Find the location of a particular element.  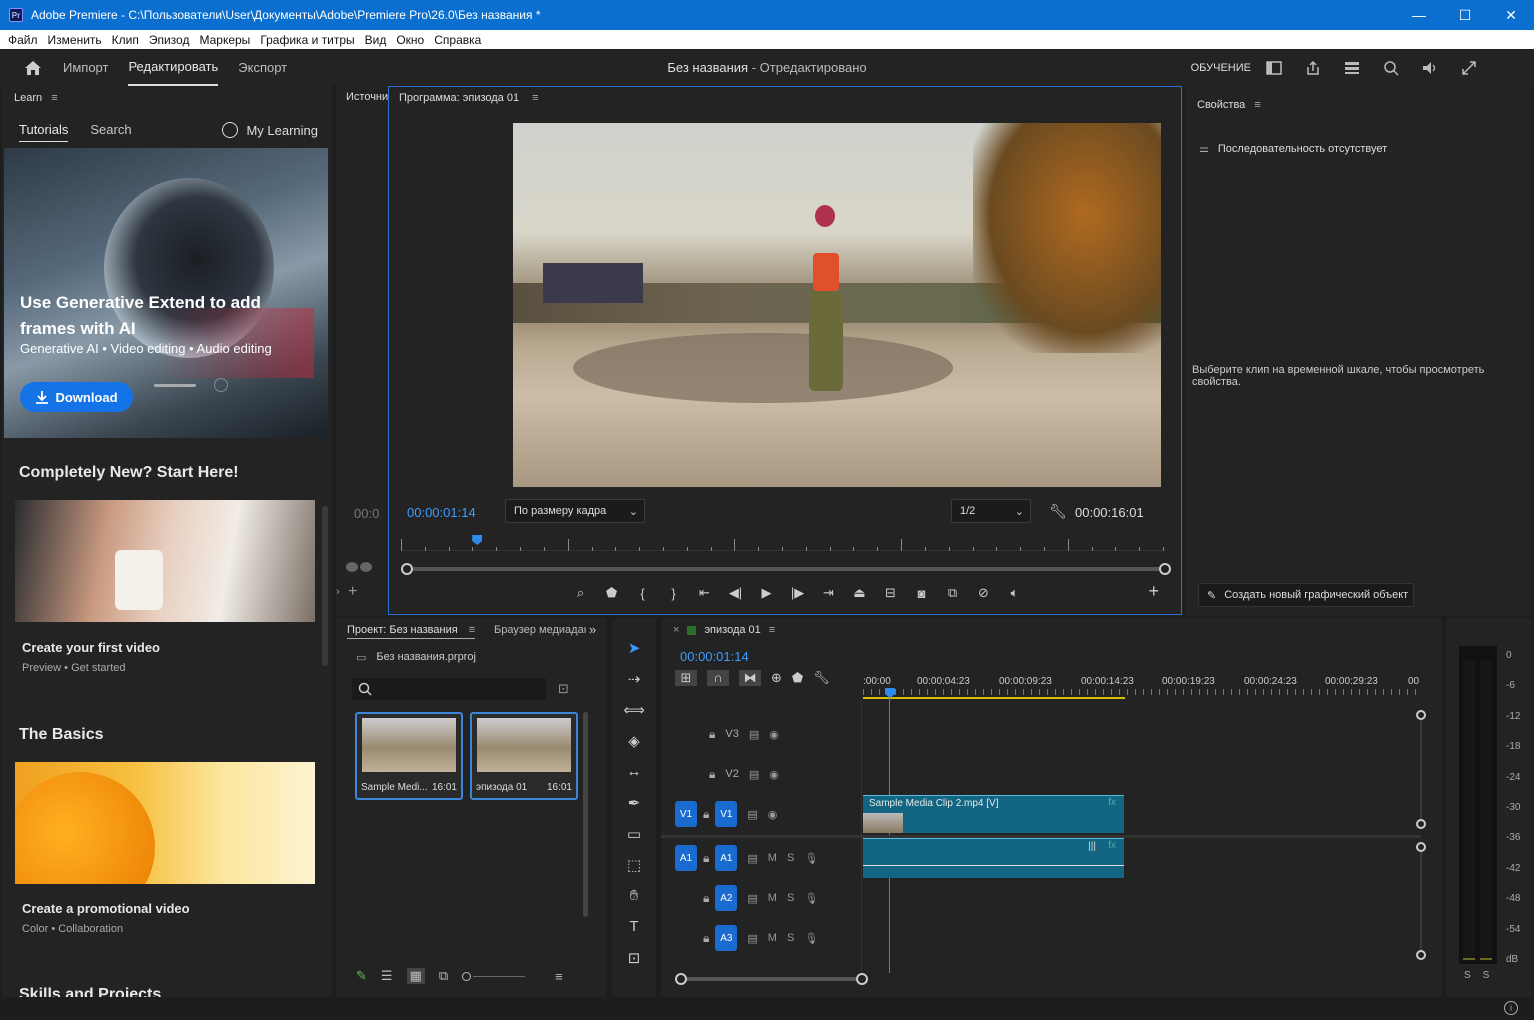

video-clip: Sample Media Clip 2.mp4 [V] fx is located at coordinates (993, 814).